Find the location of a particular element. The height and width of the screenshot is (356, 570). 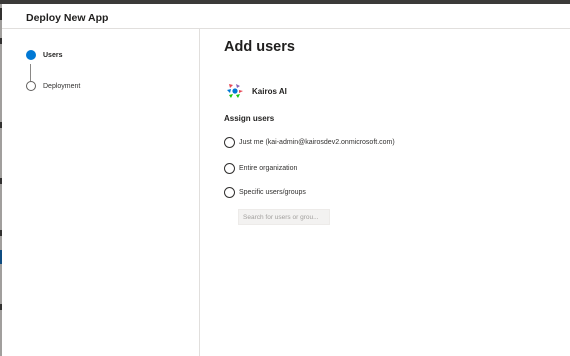

radio-option-specific-users: Specific users/groups is located at coordinates (265, 192).